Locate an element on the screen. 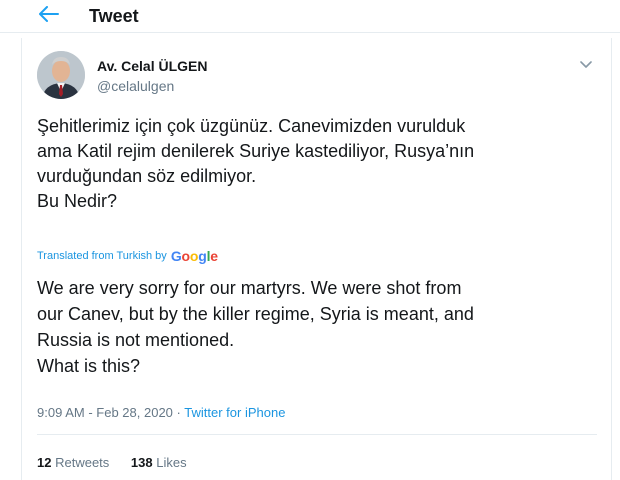 The image size is (620, 480). page-header: Tweet is located at coordinates (310, 16).